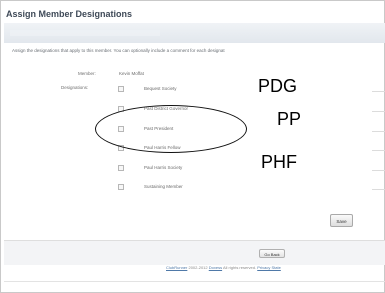 Image resolution: width=385 pixels, height=293 pixels. Describe the element at coordinates (121, 187) in the screenshot. I see `sustaining-member-checkbox` at that location.